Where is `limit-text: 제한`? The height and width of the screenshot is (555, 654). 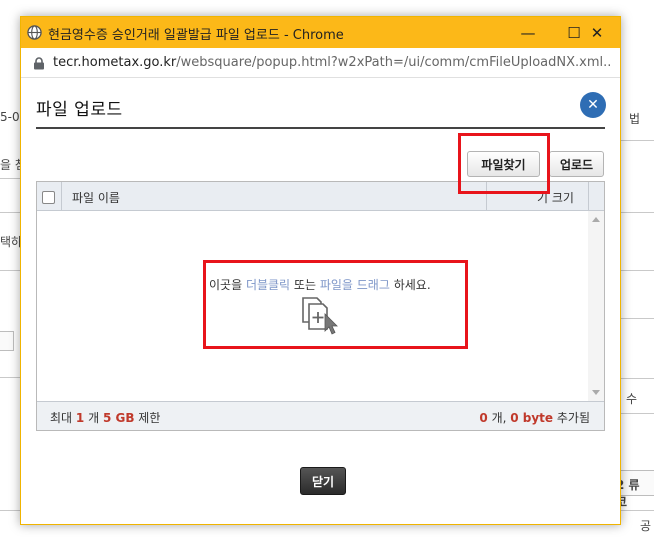
limit-text: 제한 is located at coordinates (147, 418).